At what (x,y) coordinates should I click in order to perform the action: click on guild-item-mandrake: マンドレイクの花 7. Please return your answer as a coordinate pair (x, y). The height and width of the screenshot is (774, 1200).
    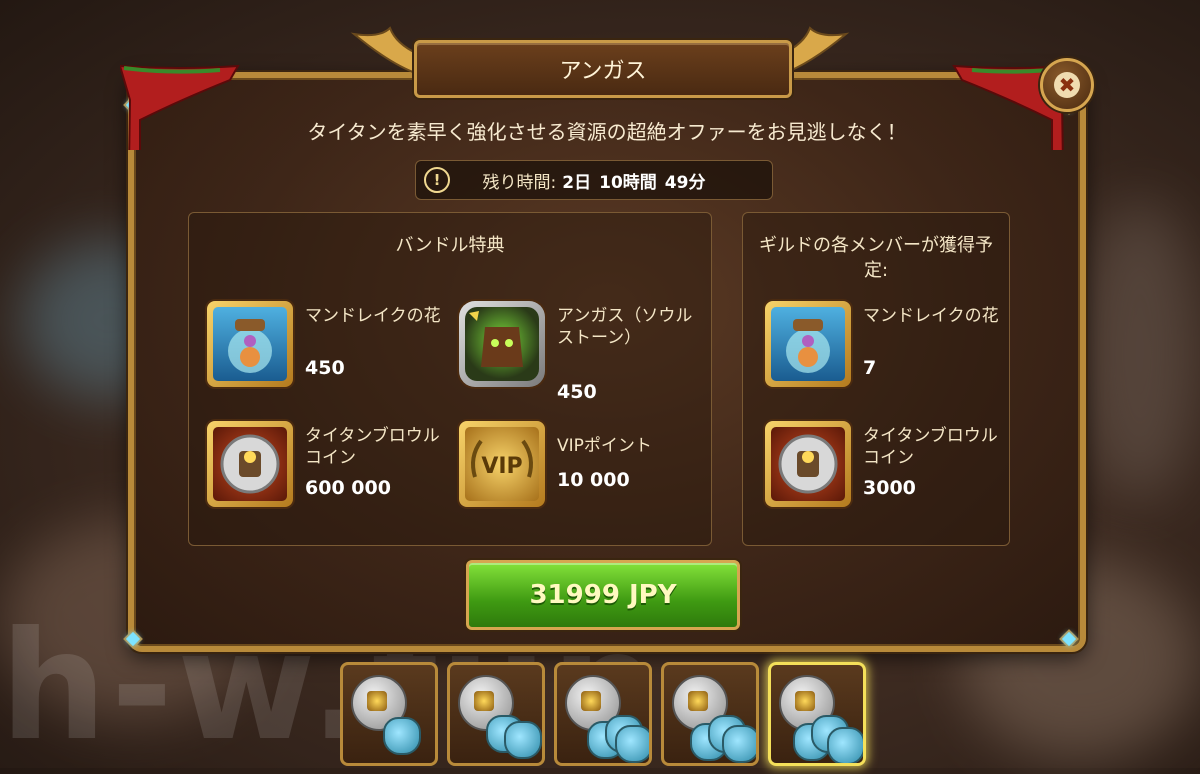
    Looking at the image, I should click on (885, 349).